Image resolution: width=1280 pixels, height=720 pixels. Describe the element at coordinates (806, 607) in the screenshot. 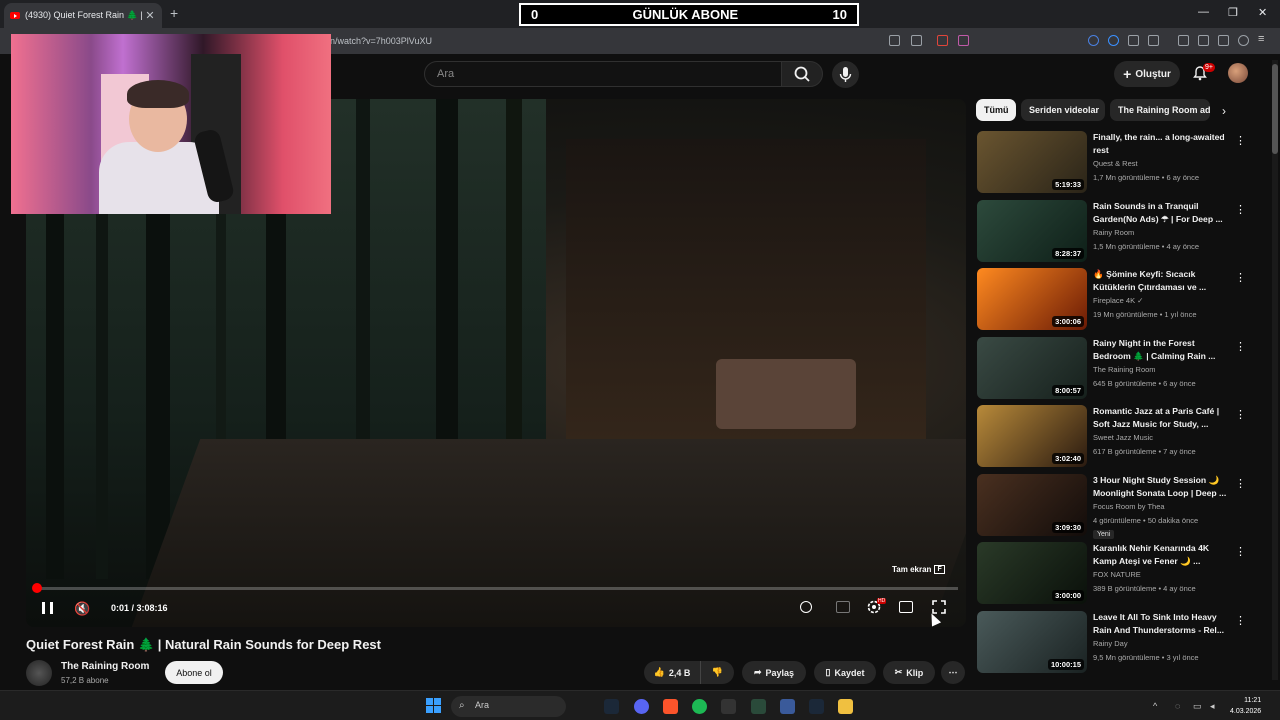

I see `autoplay-toggle-icon` at that location.